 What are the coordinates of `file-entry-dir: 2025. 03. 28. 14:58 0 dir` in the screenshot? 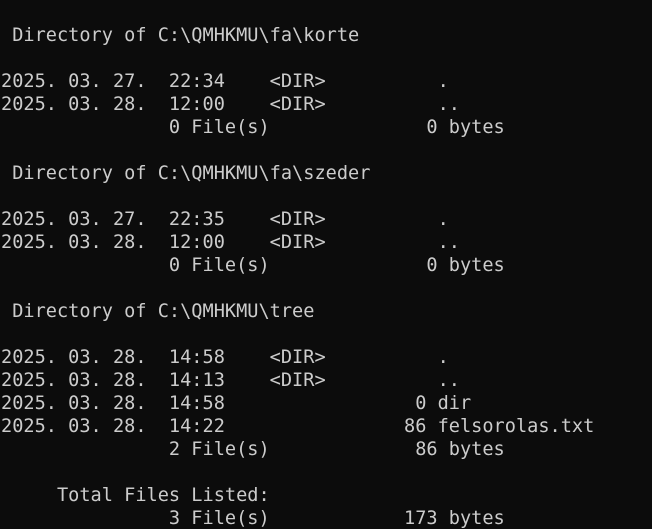 It's located at (236, 403).